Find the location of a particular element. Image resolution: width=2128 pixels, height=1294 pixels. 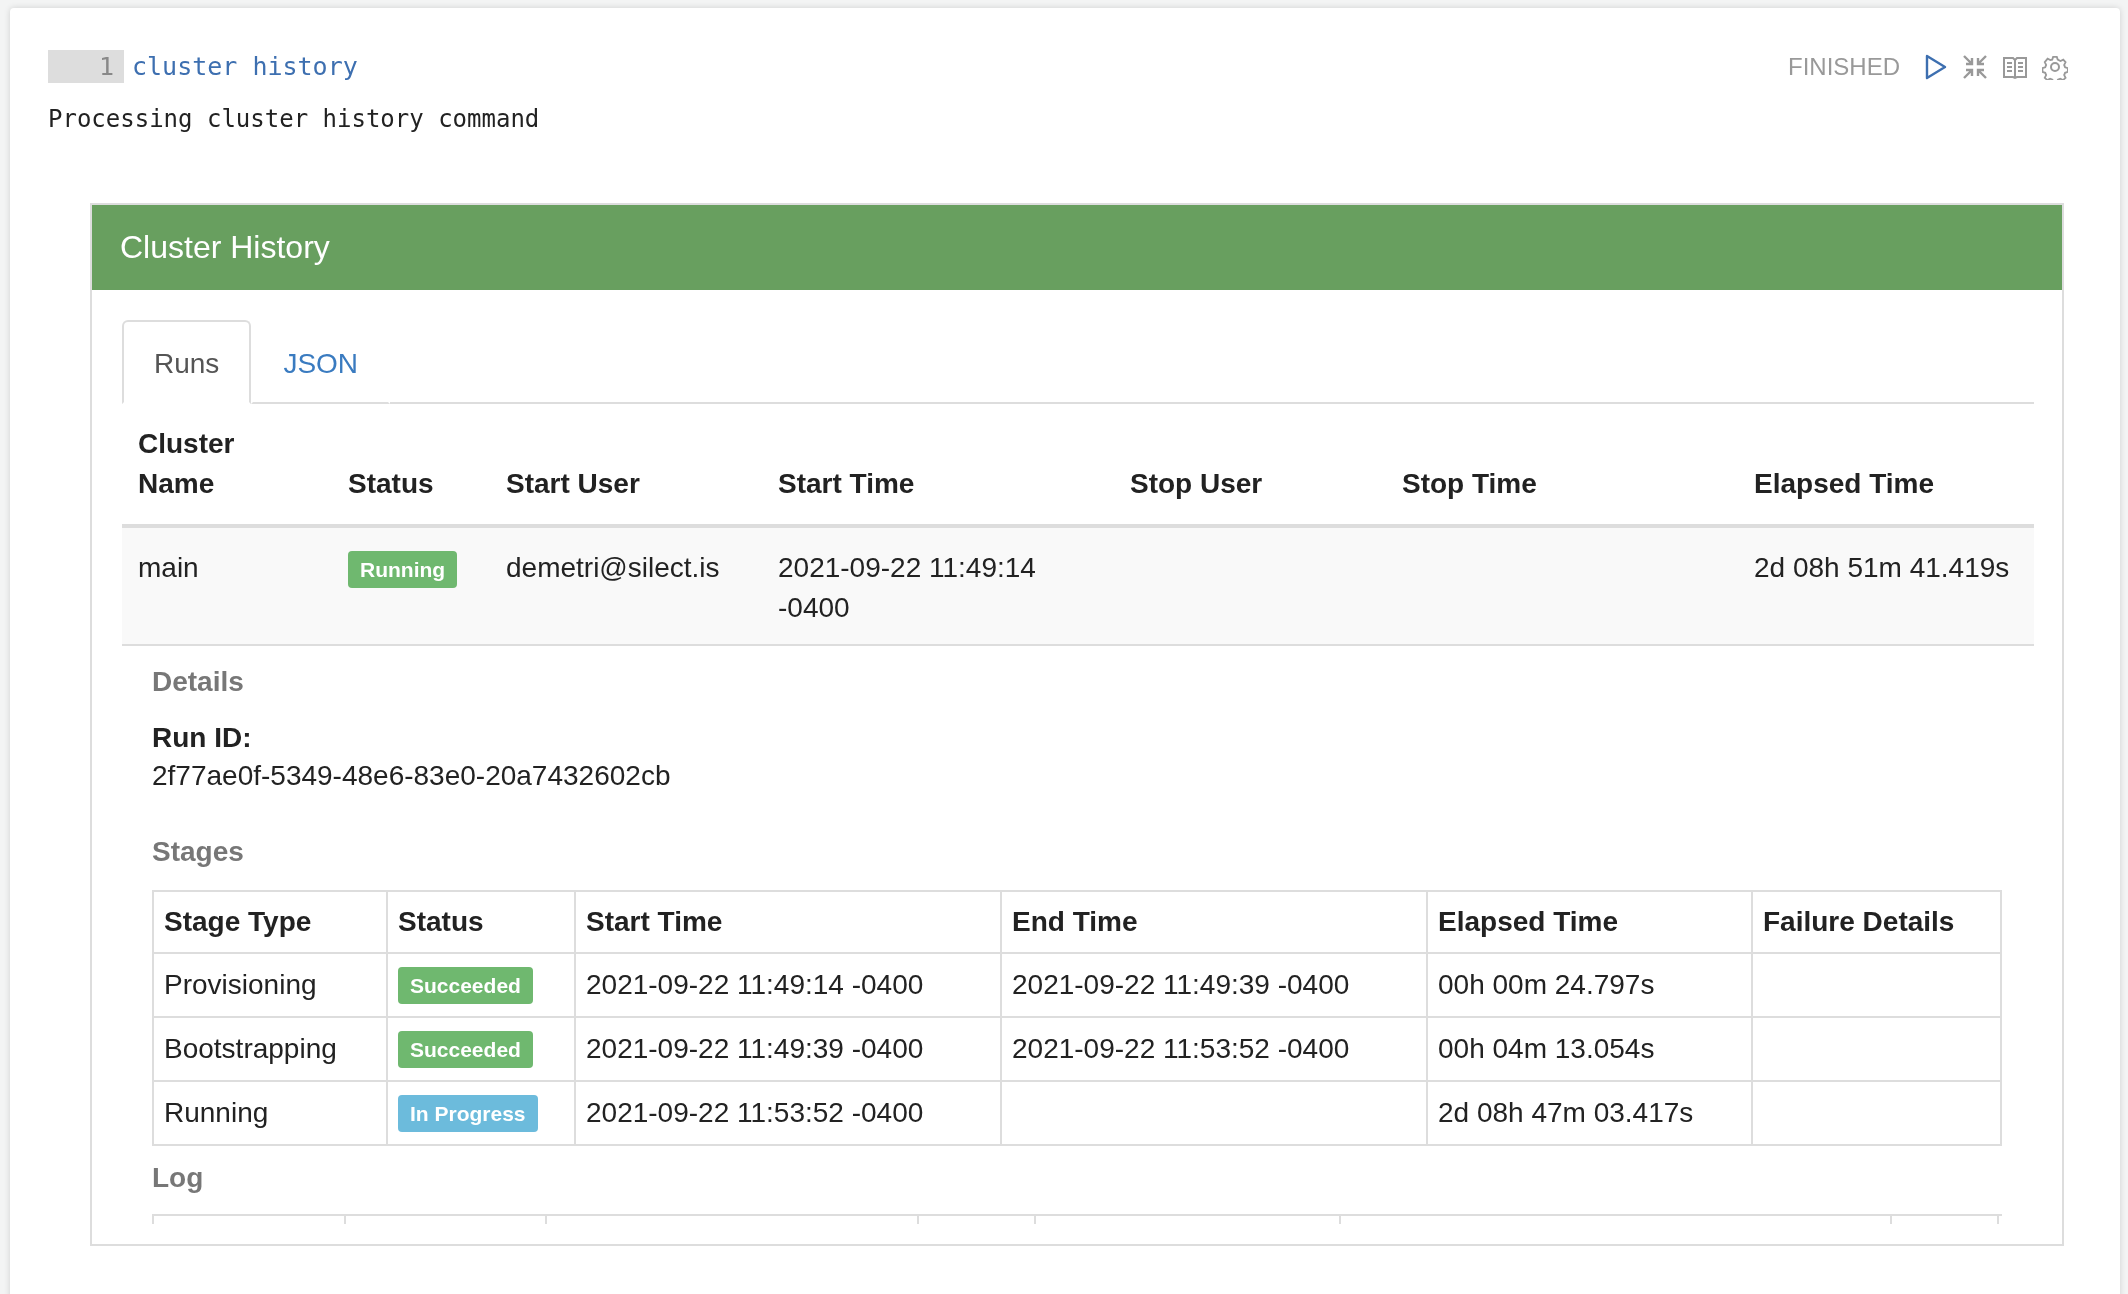

run-icon is located at coordinates (1936, 66).